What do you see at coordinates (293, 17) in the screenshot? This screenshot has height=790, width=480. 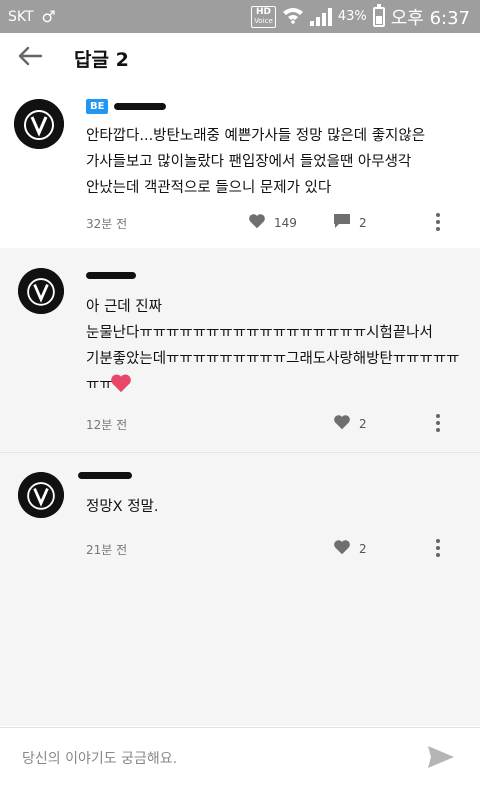 I see `wifi-icon` at bounding box center [293, 17].